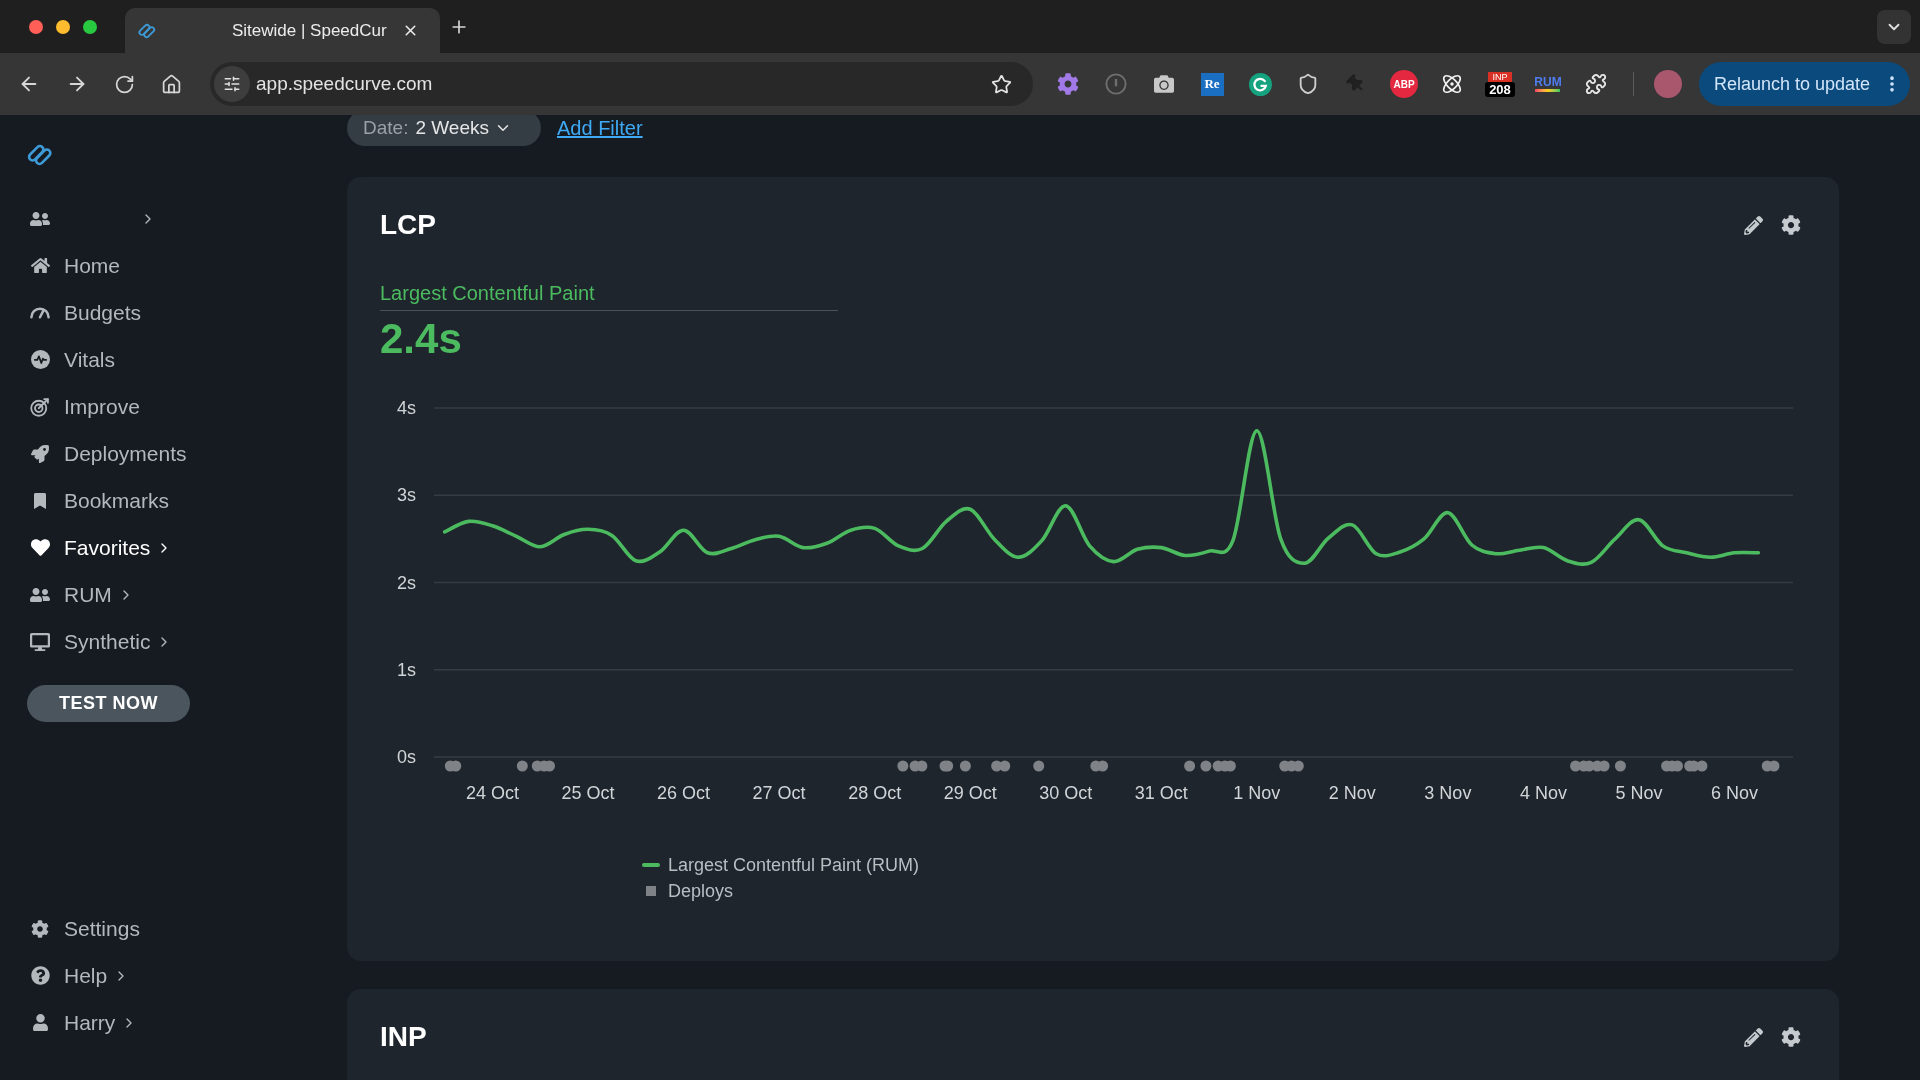  I want to click on date-filter-dropdown: Date: 2 Weeks, so click(444, 130).